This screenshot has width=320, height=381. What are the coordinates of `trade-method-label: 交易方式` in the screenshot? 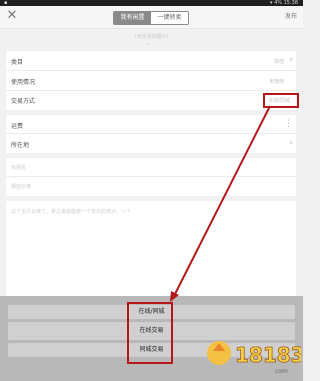 It's located at (23, 101).